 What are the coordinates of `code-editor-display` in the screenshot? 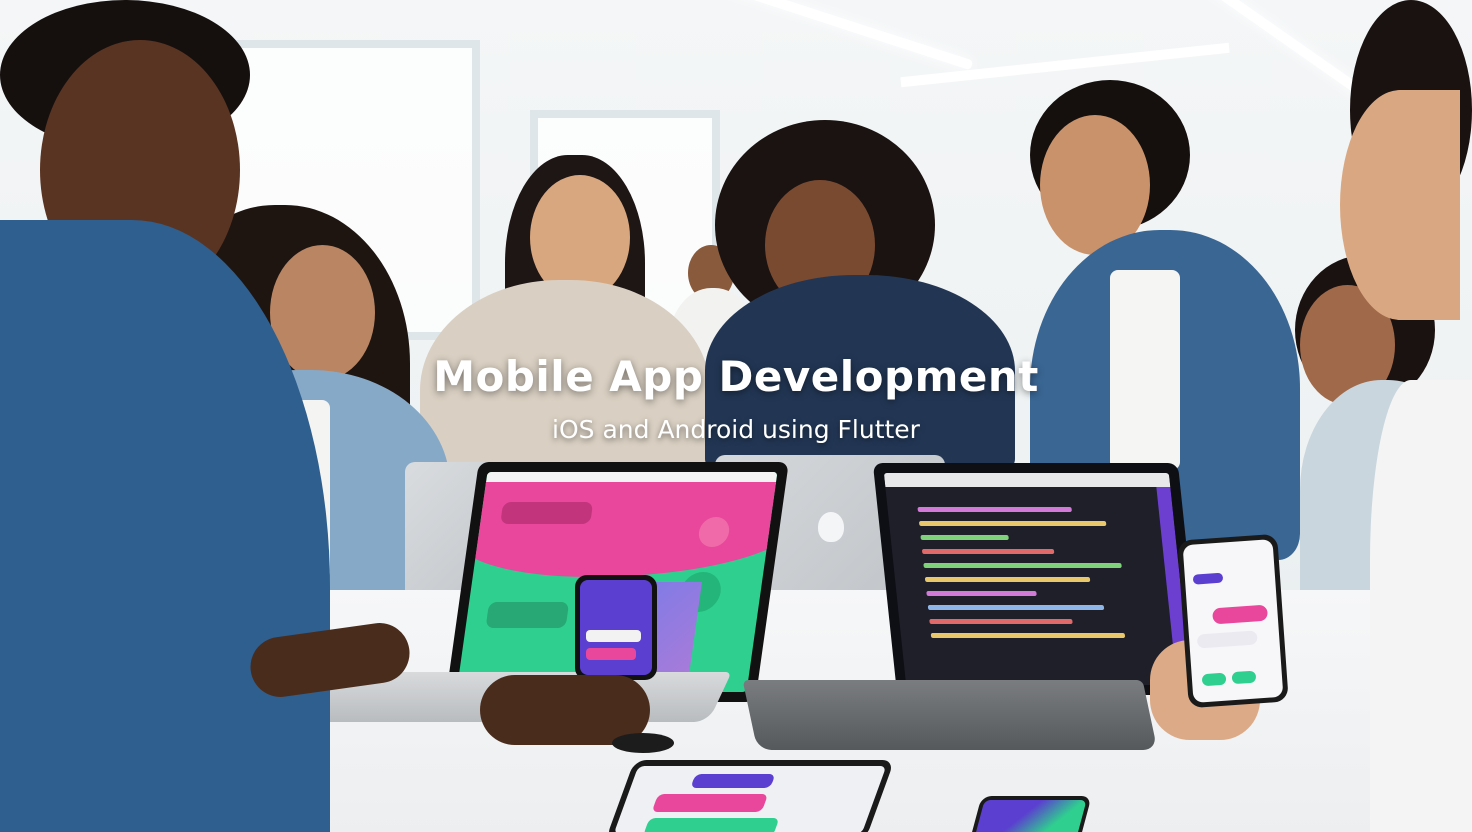 It's located at (1037, 579).